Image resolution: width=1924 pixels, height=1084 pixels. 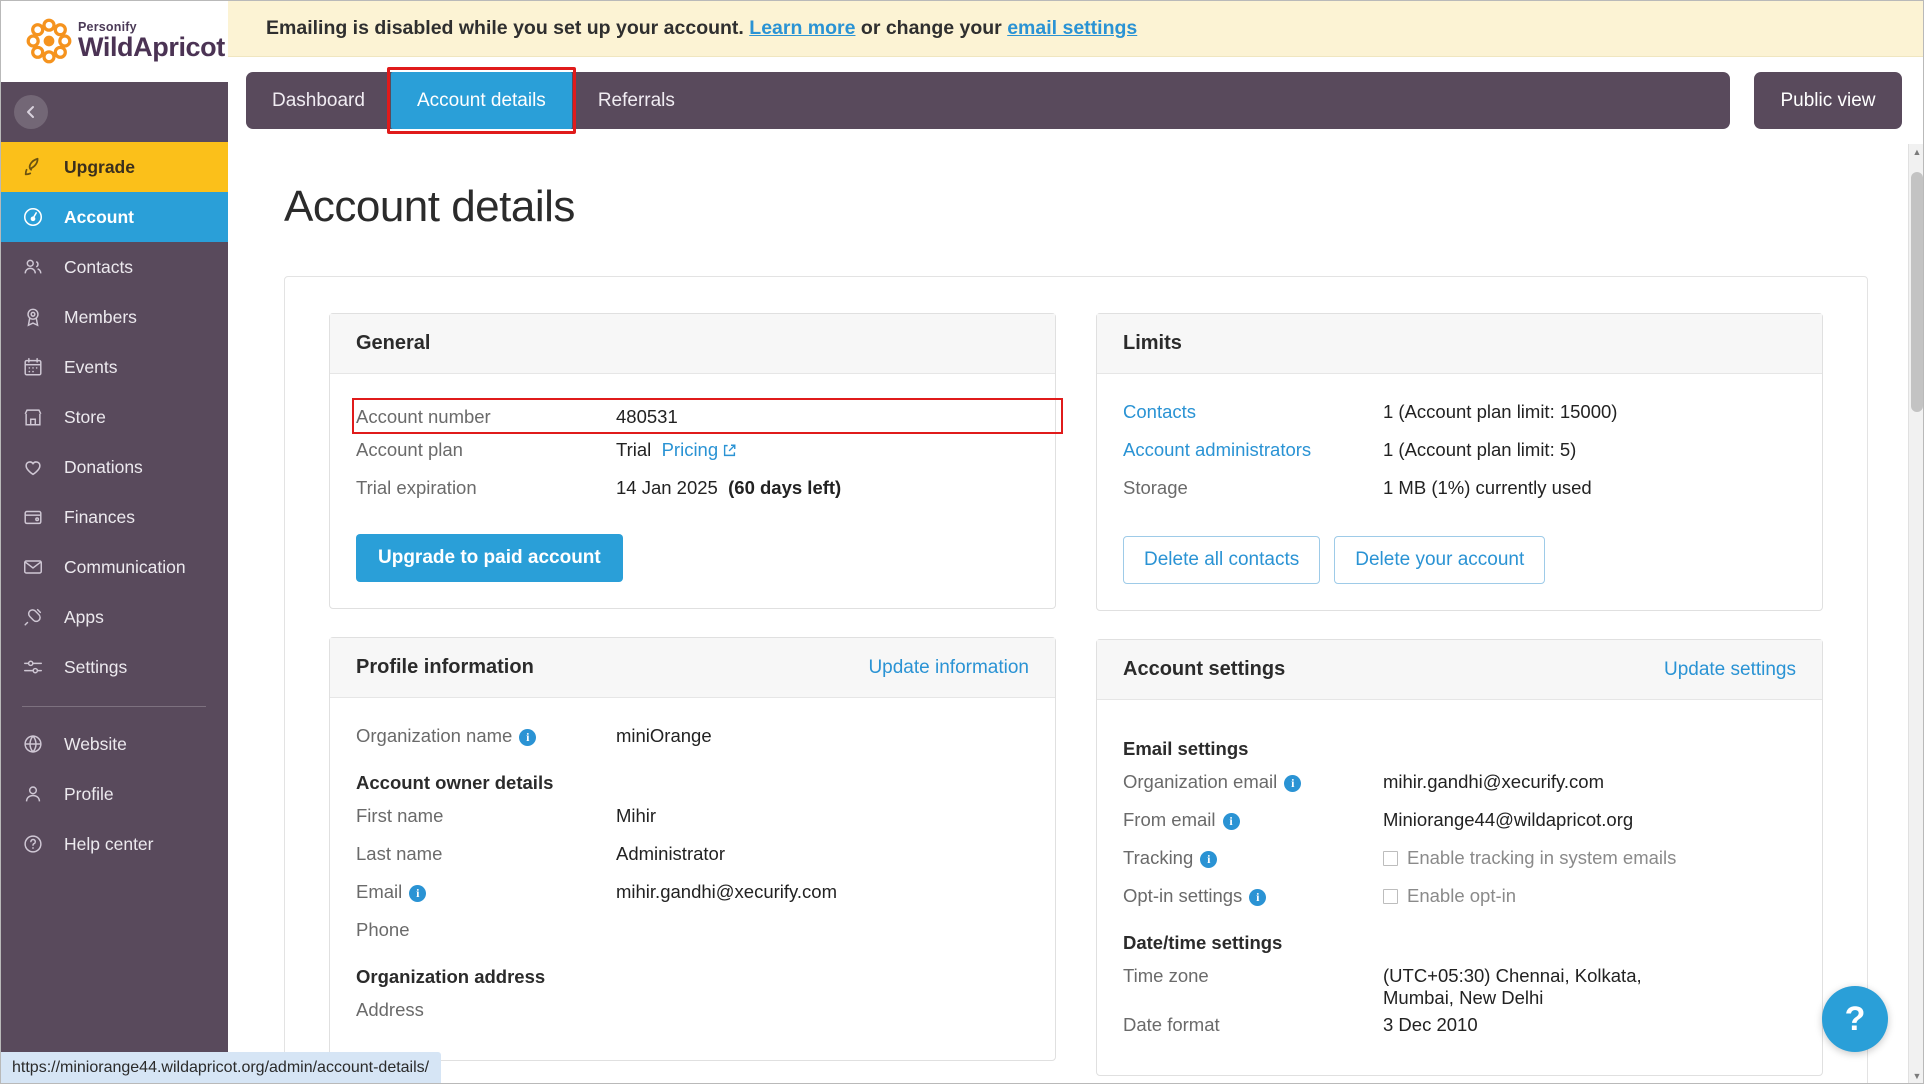 What do you see at coordinates (729, 452) in the screenshot?
I see `external-link-icon` at bounding box center [729, 452].